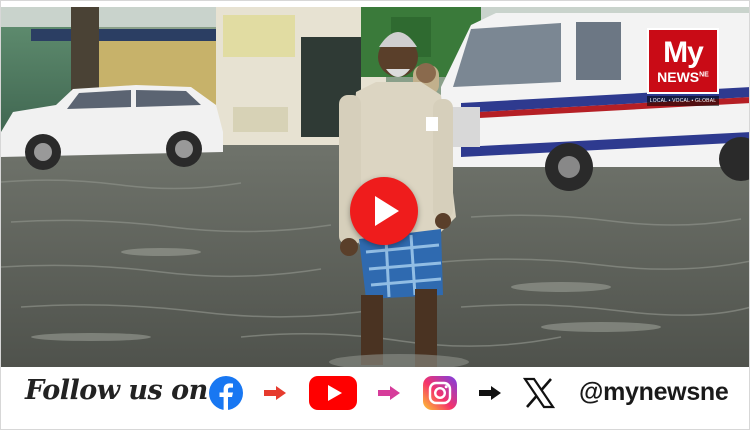 This screenshot has height=430, width=750. Describe the element at coordinates (683, 52) in the screenshot. I see `logo-my-text: My` at that location.